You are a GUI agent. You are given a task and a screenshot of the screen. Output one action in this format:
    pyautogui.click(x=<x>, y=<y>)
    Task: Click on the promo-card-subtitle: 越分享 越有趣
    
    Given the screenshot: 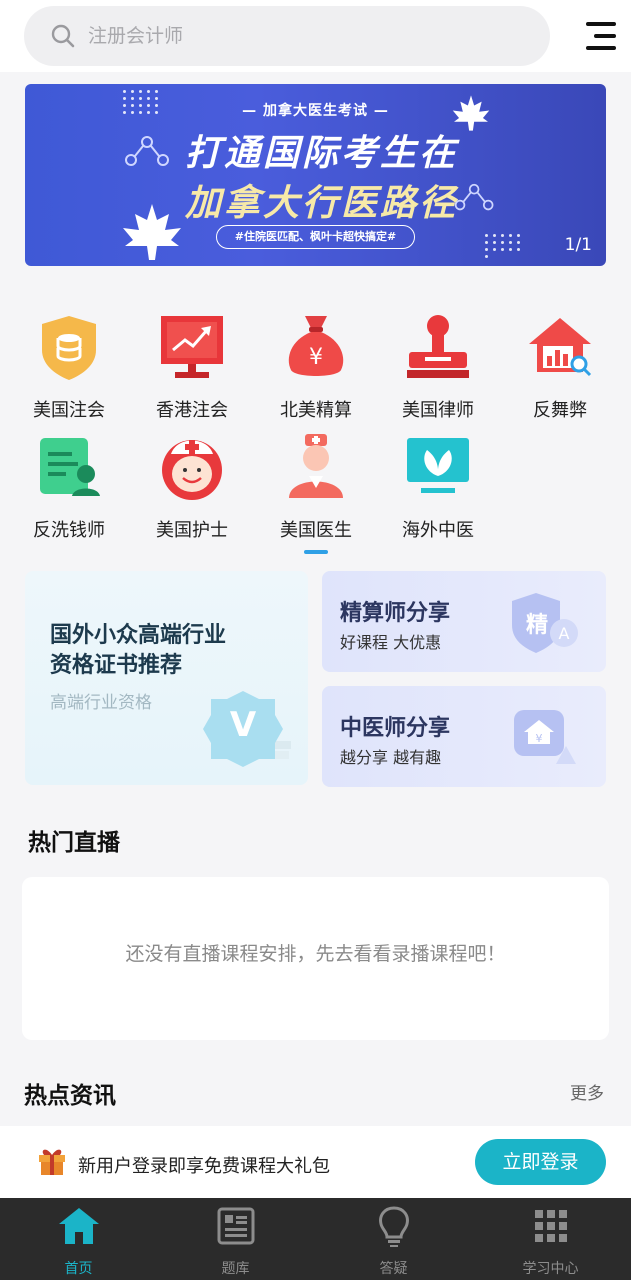 What is the action you would take?
    pyautogui.click(x=391, y=757)
    